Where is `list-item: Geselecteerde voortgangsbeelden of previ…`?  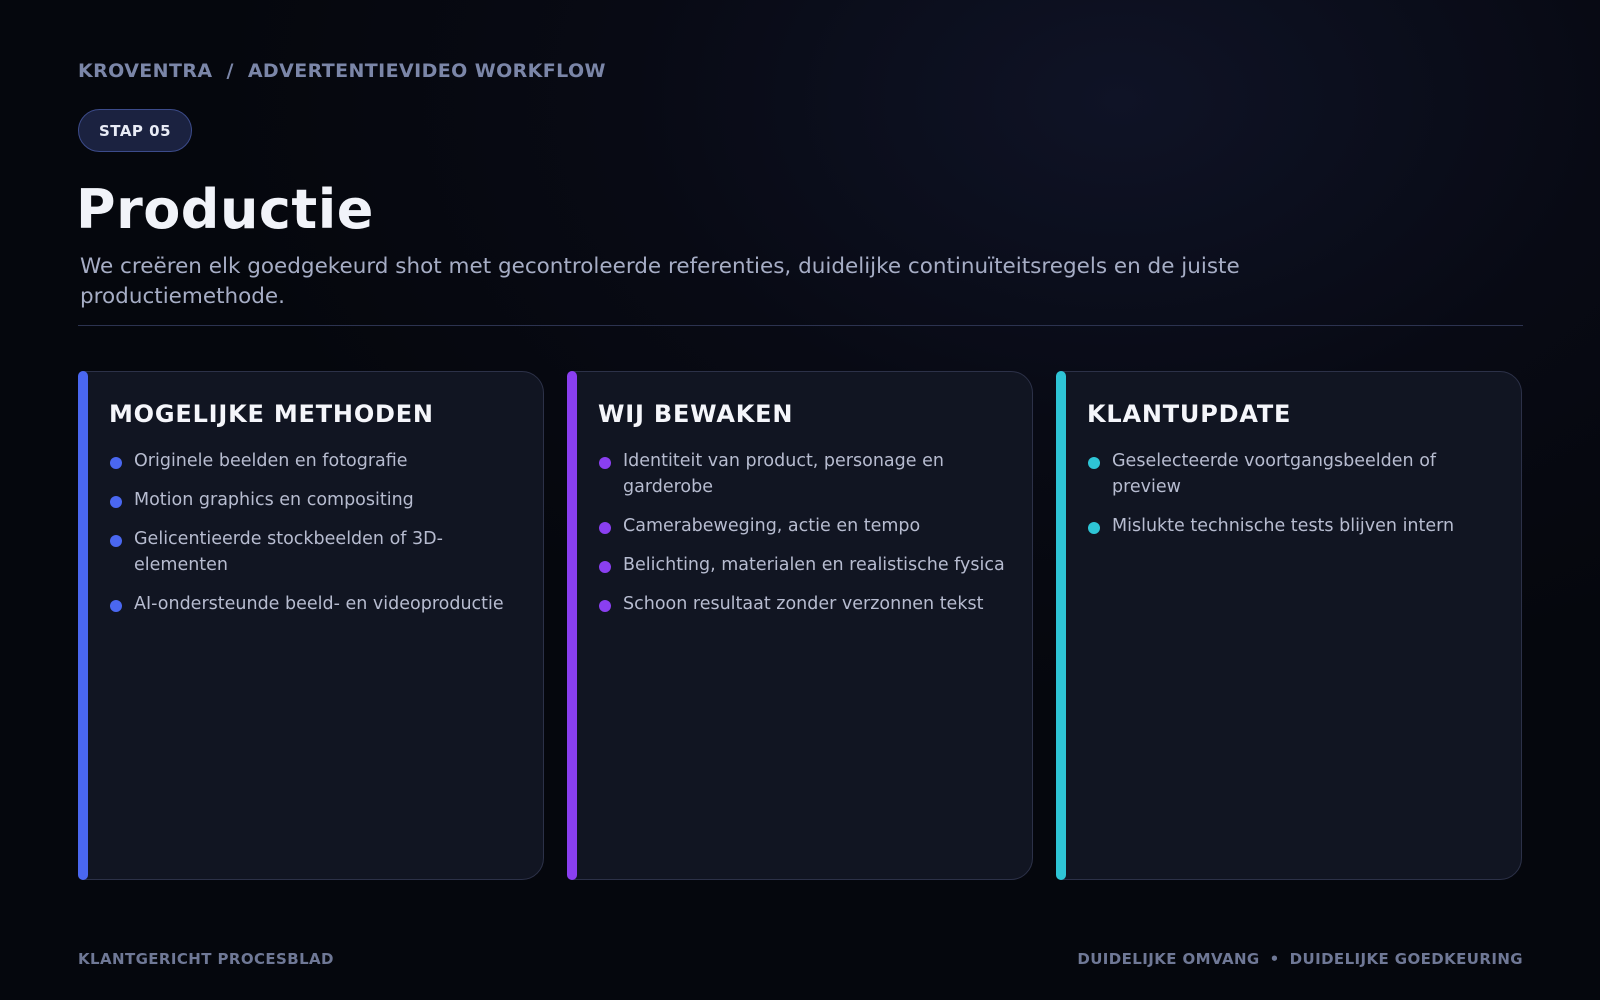
list-item: Geselecteerde voortgangsbeelden of previ… is located at coordinates (1294, 474).